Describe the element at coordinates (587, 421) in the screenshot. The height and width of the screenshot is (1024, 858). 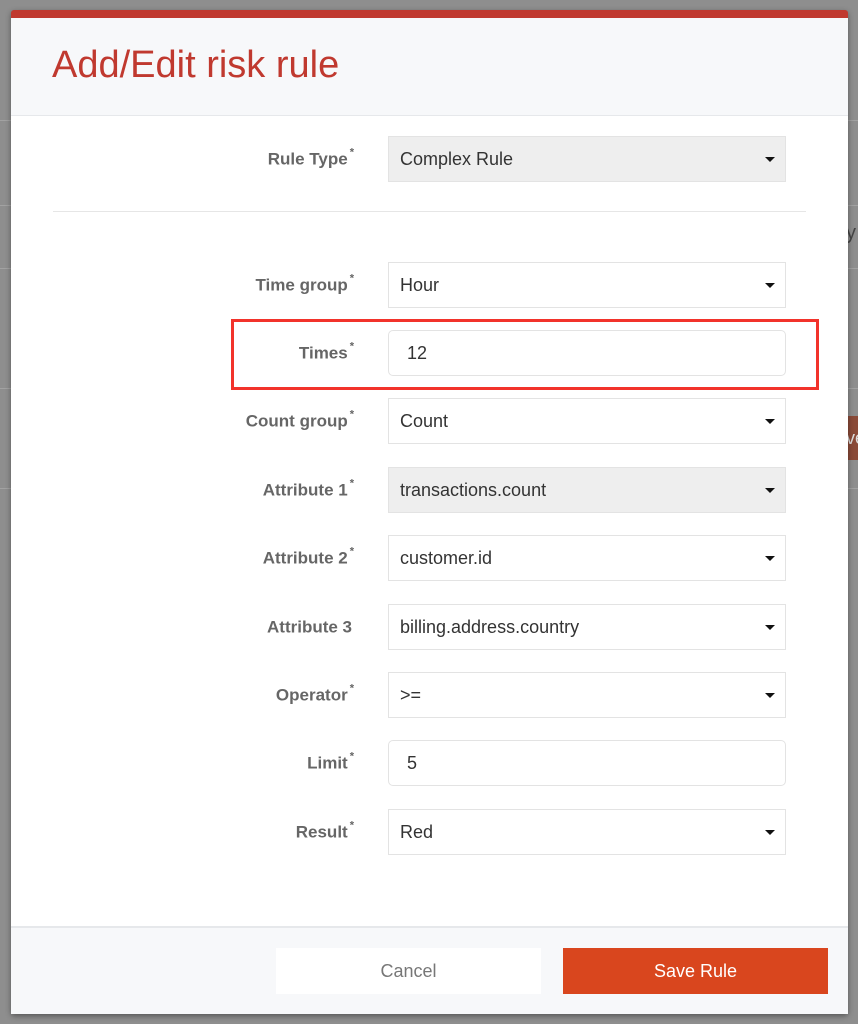
I see `count-group-select: Count` at that location.